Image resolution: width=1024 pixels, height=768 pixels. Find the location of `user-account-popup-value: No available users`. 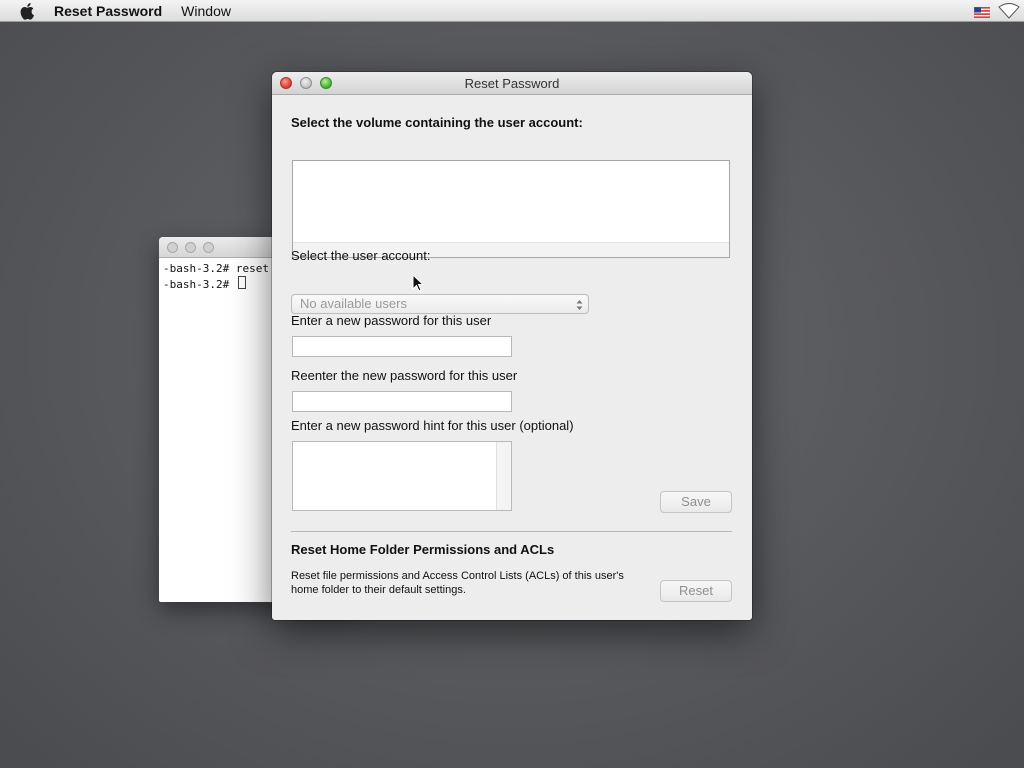

user-account-popup-value: No available users is located at coordinates (353, 303).